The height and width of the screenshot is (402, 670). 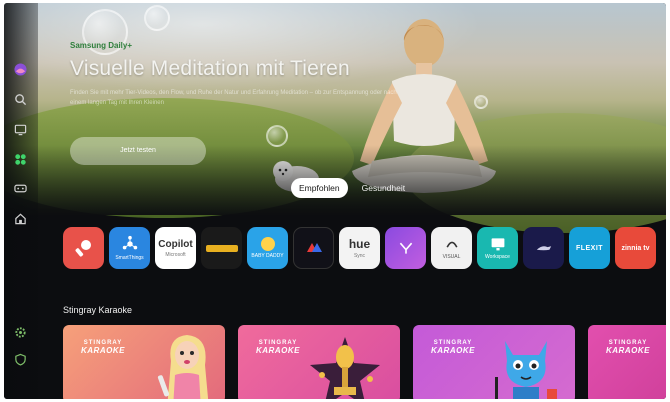 I want to click on tab-empfohlen: Empfohlen, so click(x=319, y=188).